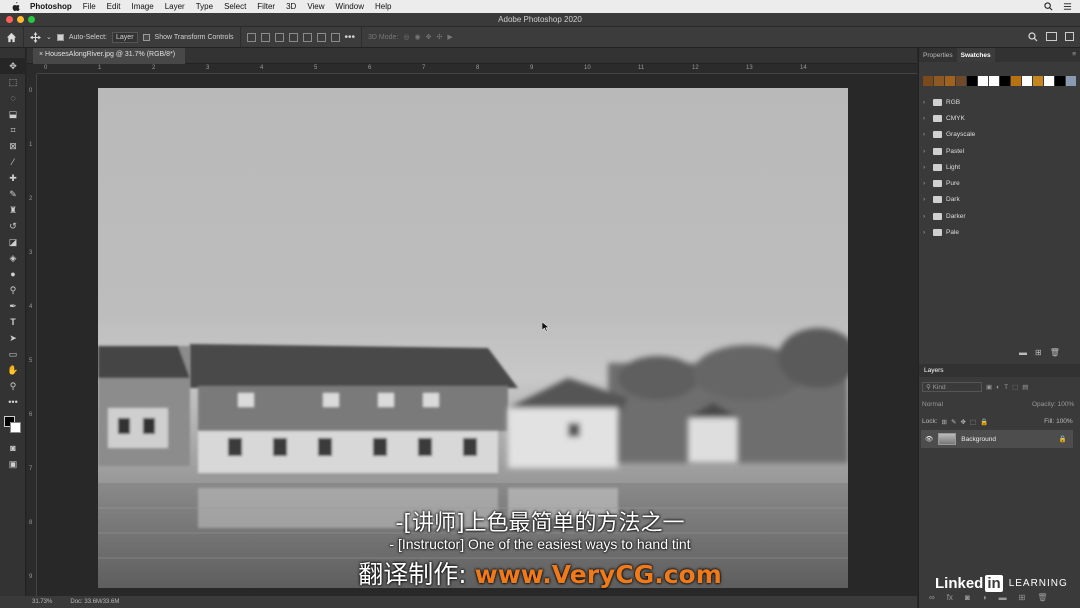  What do you see at coordinates (477, 69) in the screenshot?
I see `horizontal-ruler: 0 1 2 3 4 5 6 7 8 9 10 11 12 13 14` at bounding box center [477, 69].